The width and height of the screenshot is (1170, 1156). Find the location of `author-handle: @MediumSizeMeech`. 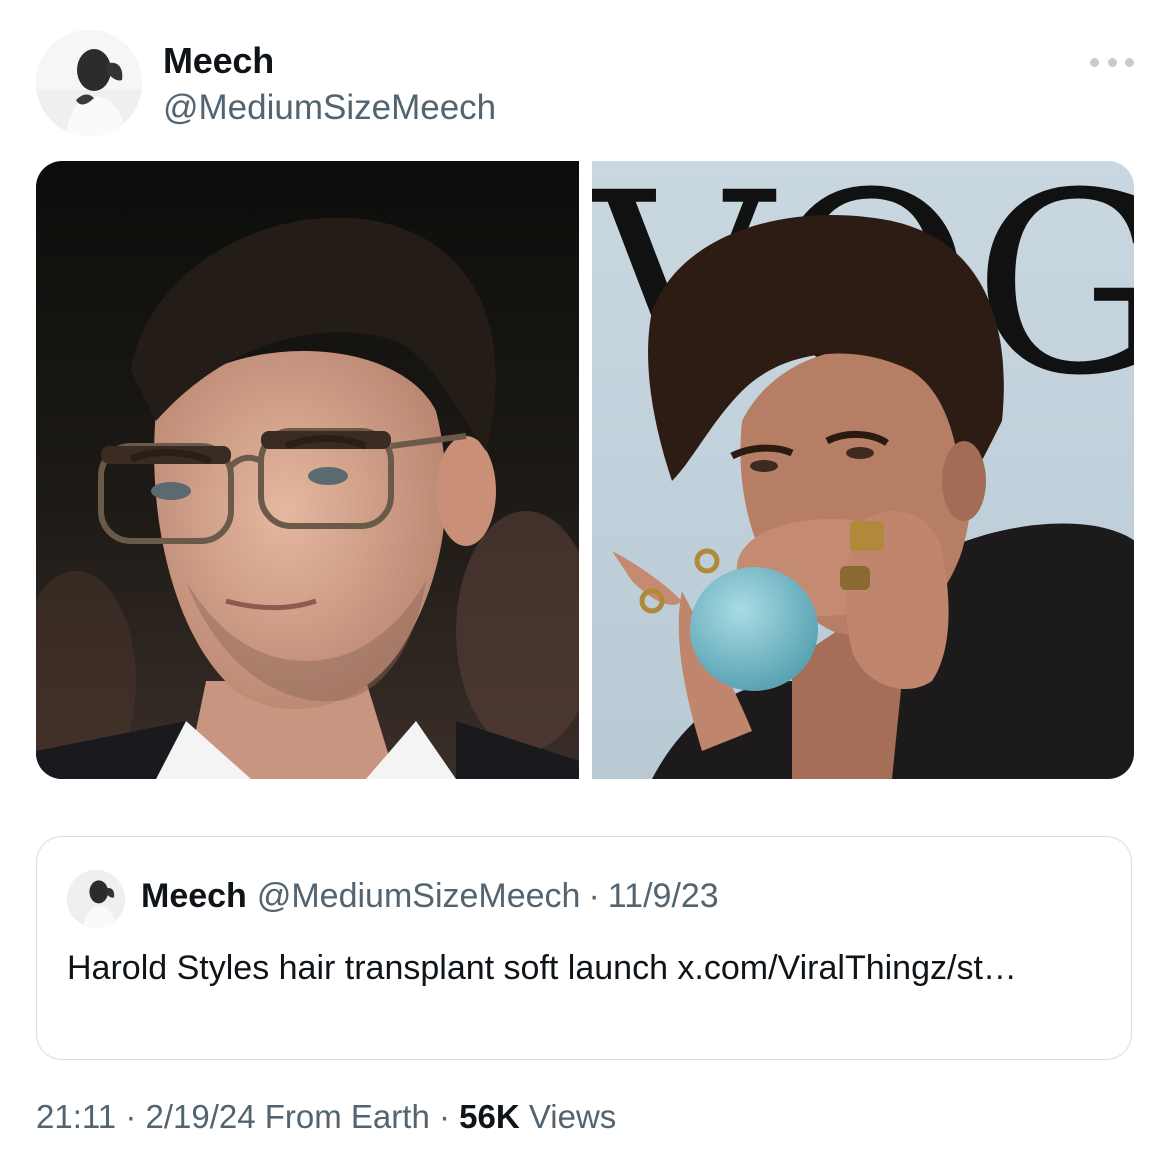

author-handle: @MediumSizeMeech is located at coordinates (329, 108).